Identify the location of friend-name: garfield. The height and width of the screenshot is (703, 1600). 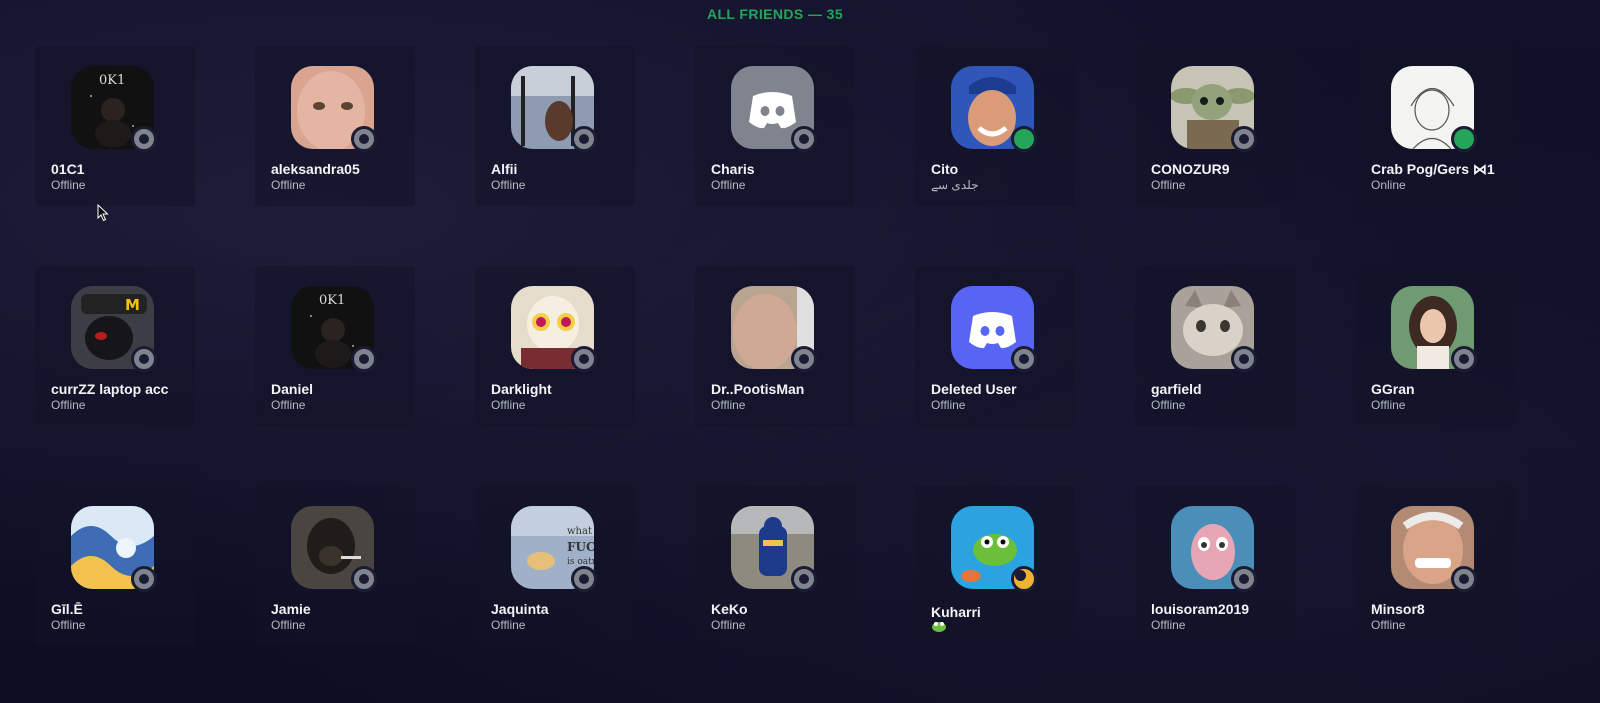
(1176, 389).